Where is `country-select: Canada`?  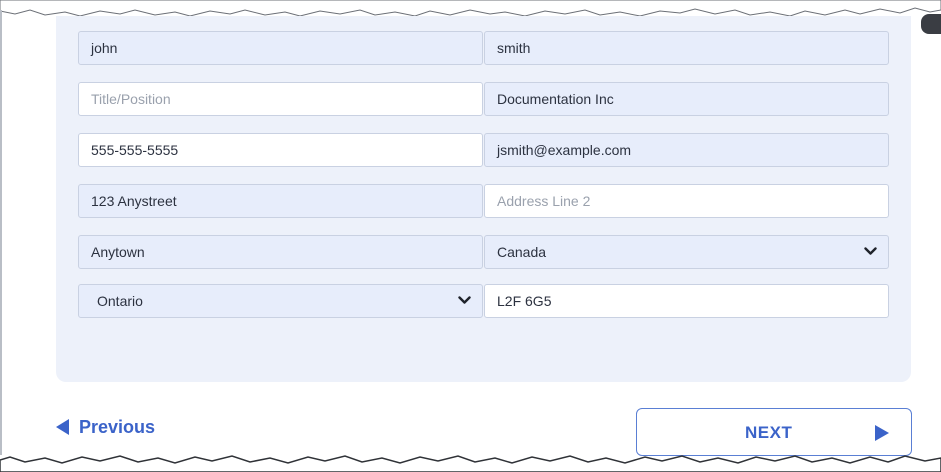 country-select: Canada is located at coordinates (686, 252).